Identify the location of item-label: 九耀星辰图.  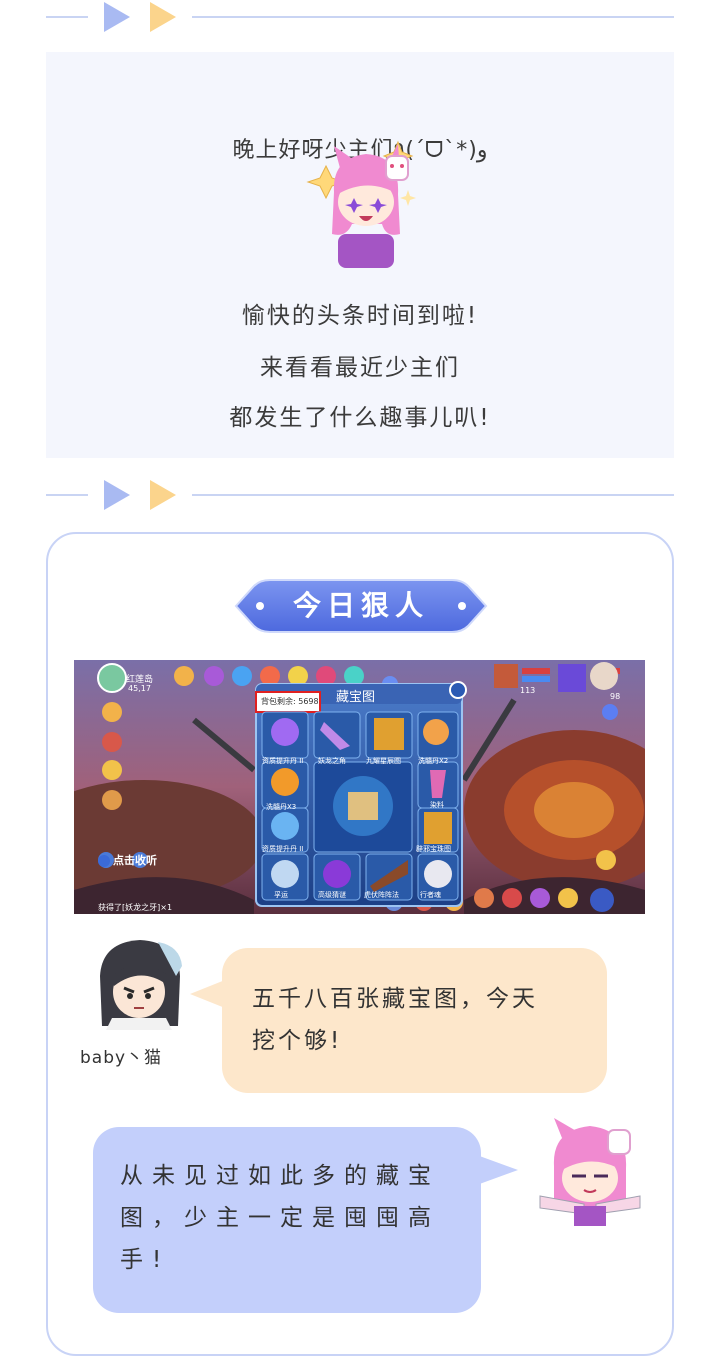
(383, 761).